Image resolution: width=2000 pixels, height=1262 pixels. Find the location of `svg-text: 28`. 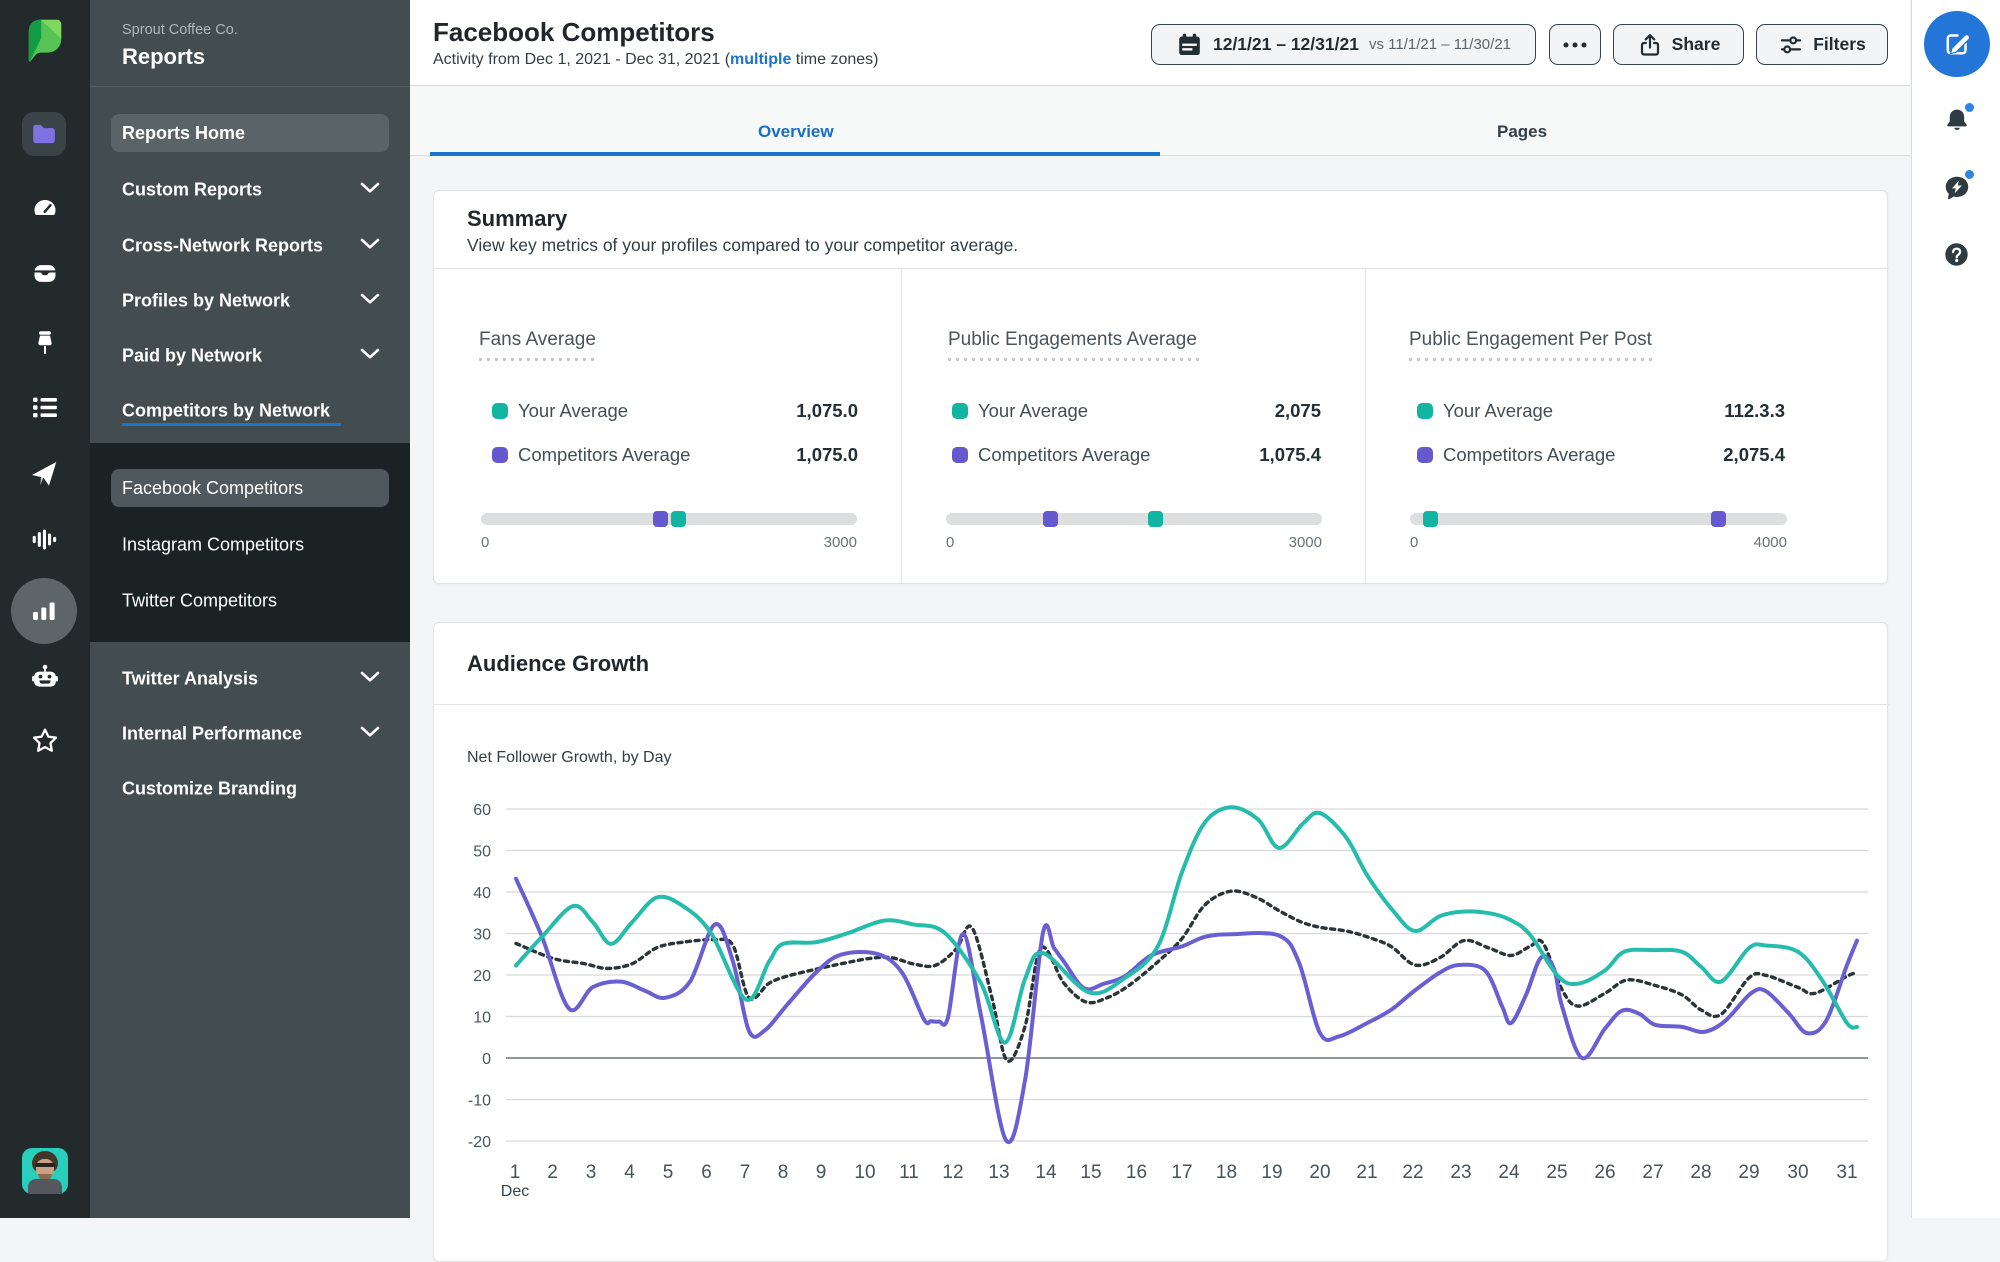

svg-text: 28 is located at coordinates (1700, 1172).